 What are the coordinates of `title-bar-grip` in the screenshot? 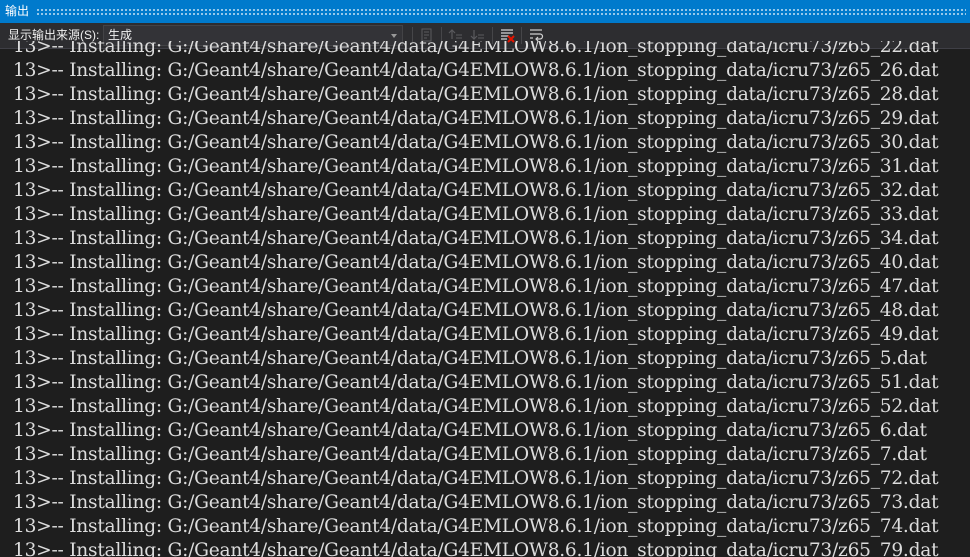 It's located at (501, 11).